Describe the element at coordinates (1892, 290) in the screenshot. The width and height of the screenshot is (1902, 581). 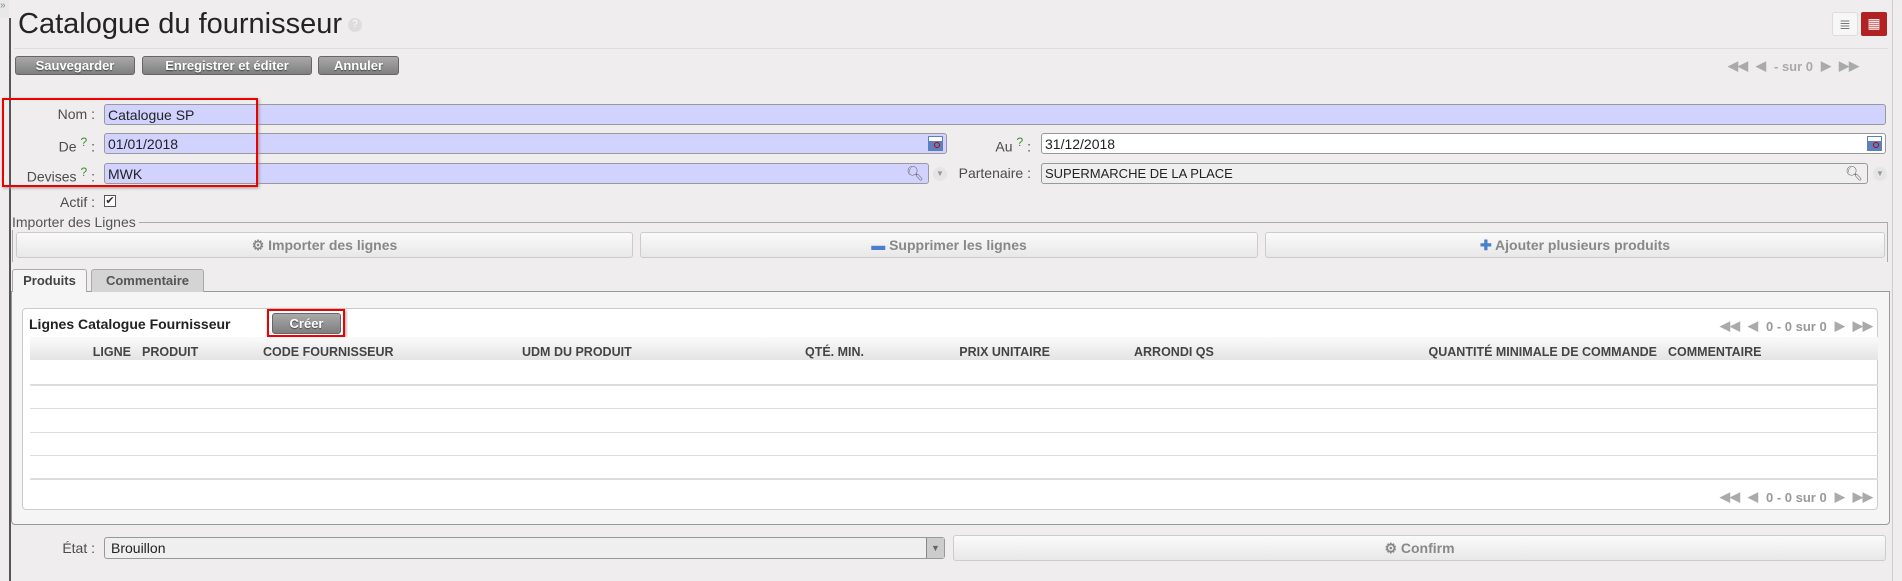
I see `right-border` at that location.